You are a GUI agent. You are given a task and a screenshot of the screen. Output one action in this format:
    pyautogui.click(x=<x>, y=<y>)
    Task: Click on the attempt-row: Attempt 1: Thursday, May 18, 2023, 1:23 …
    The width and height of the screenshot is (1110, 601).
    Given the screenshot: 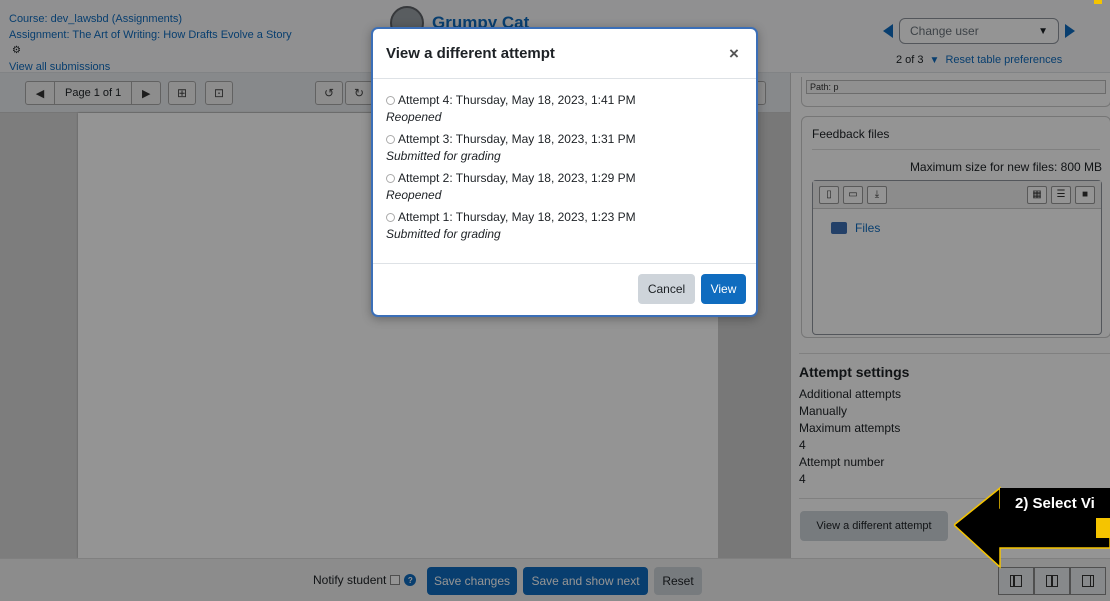 What is the action you would take?
    pyautogui.click(x=564, y=217)
    